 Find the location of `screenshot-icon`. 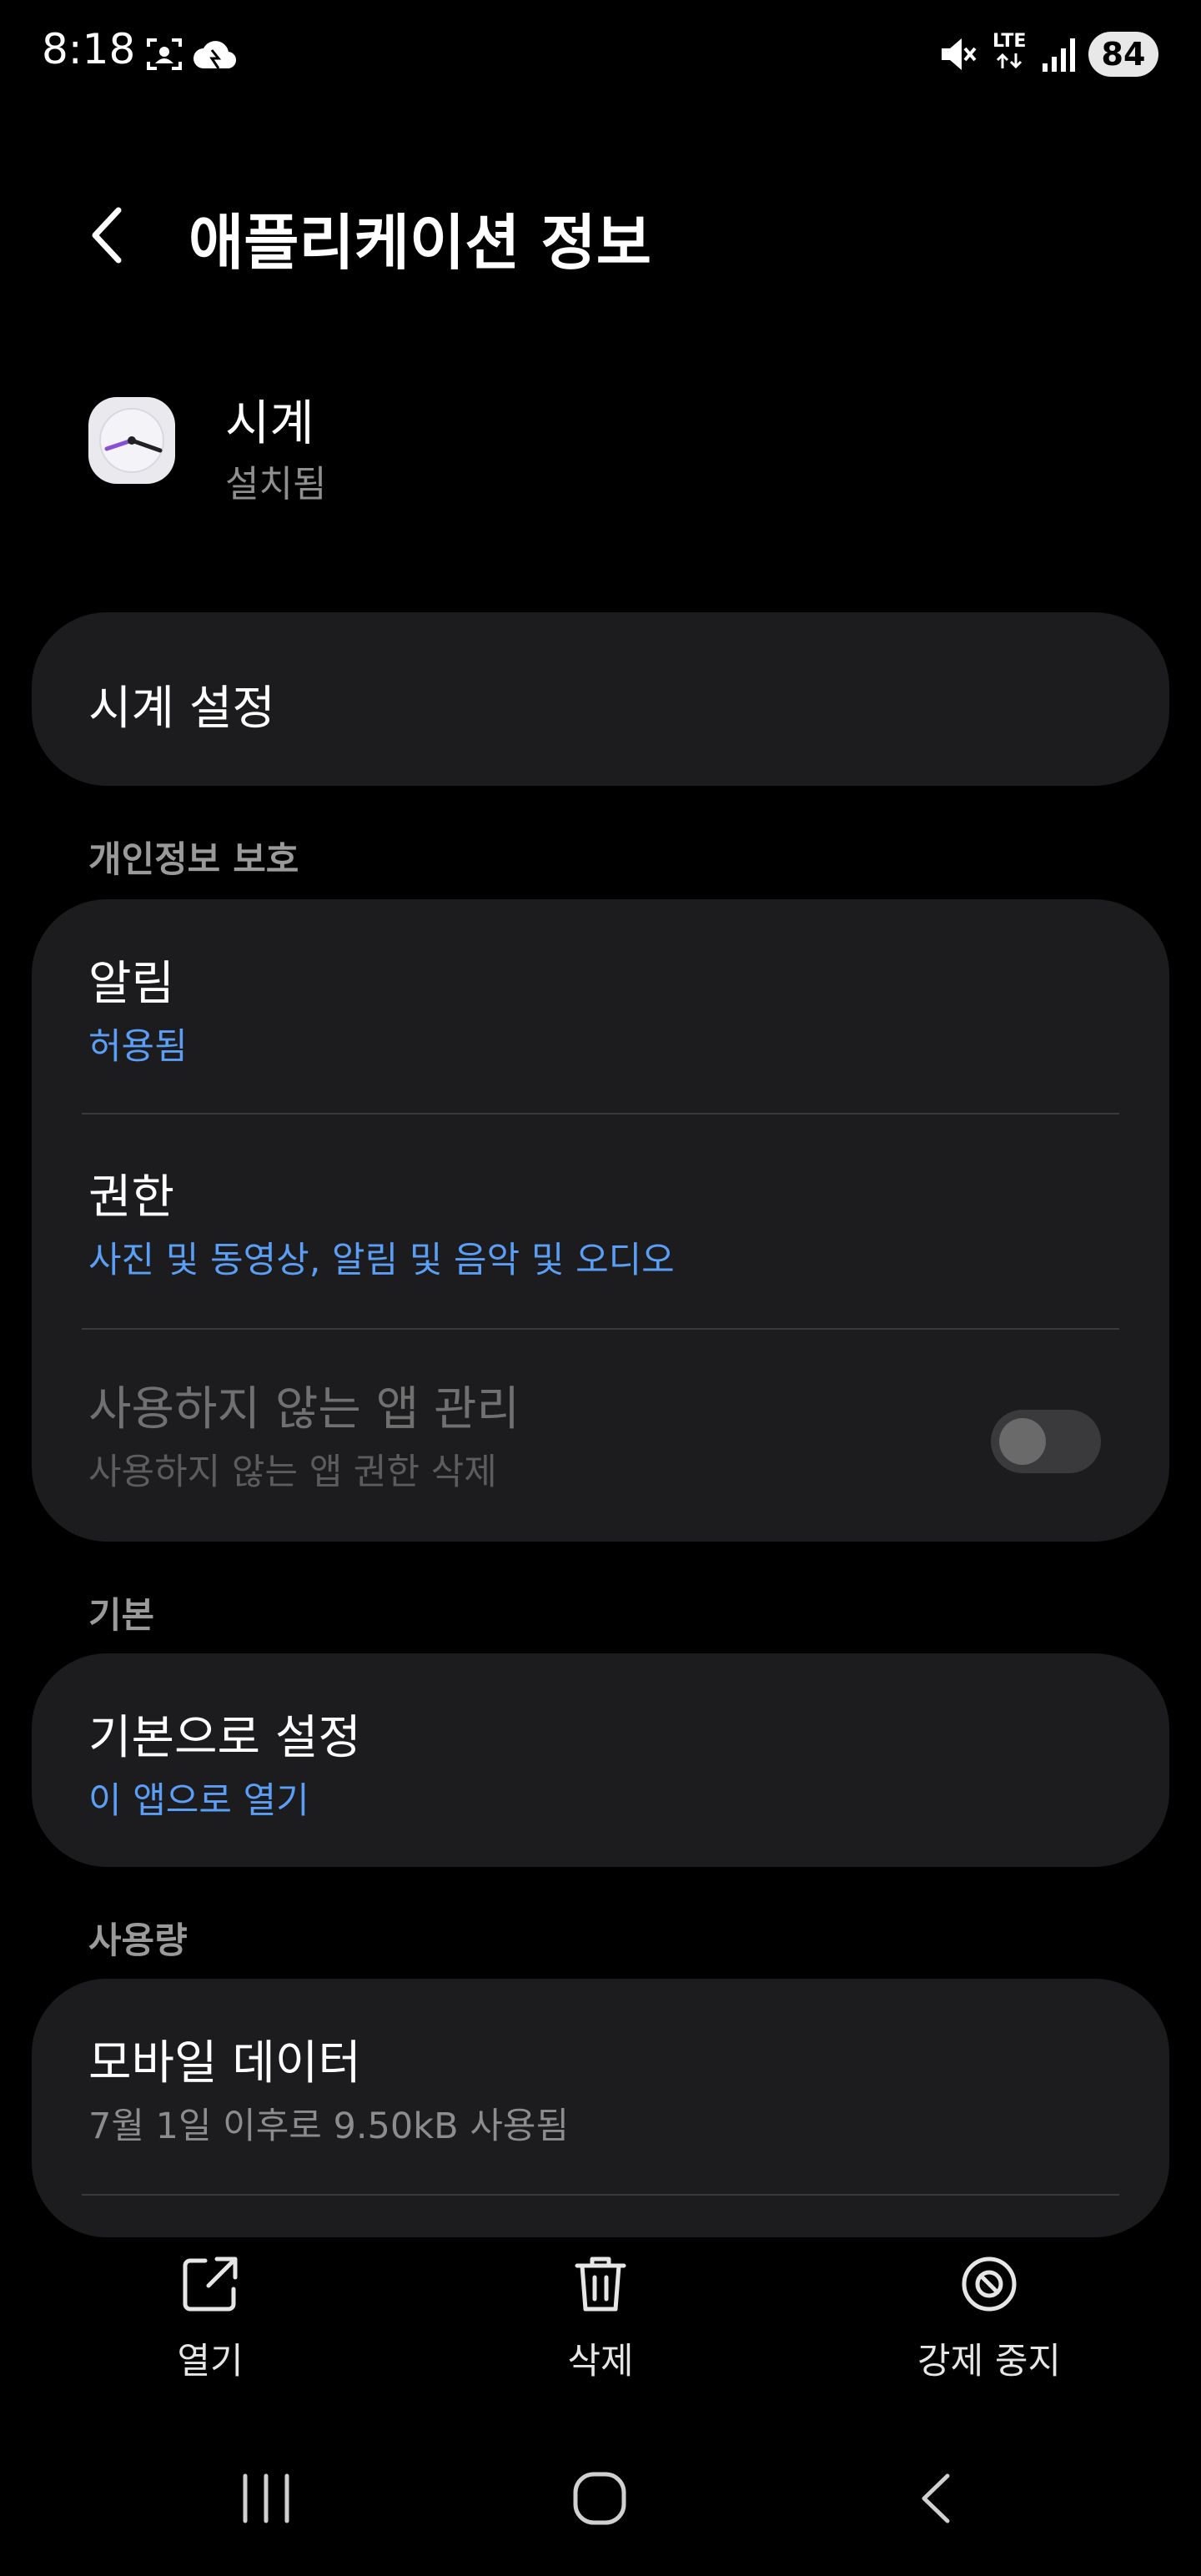

screenshot-icon is located at coordinates (165, 54).